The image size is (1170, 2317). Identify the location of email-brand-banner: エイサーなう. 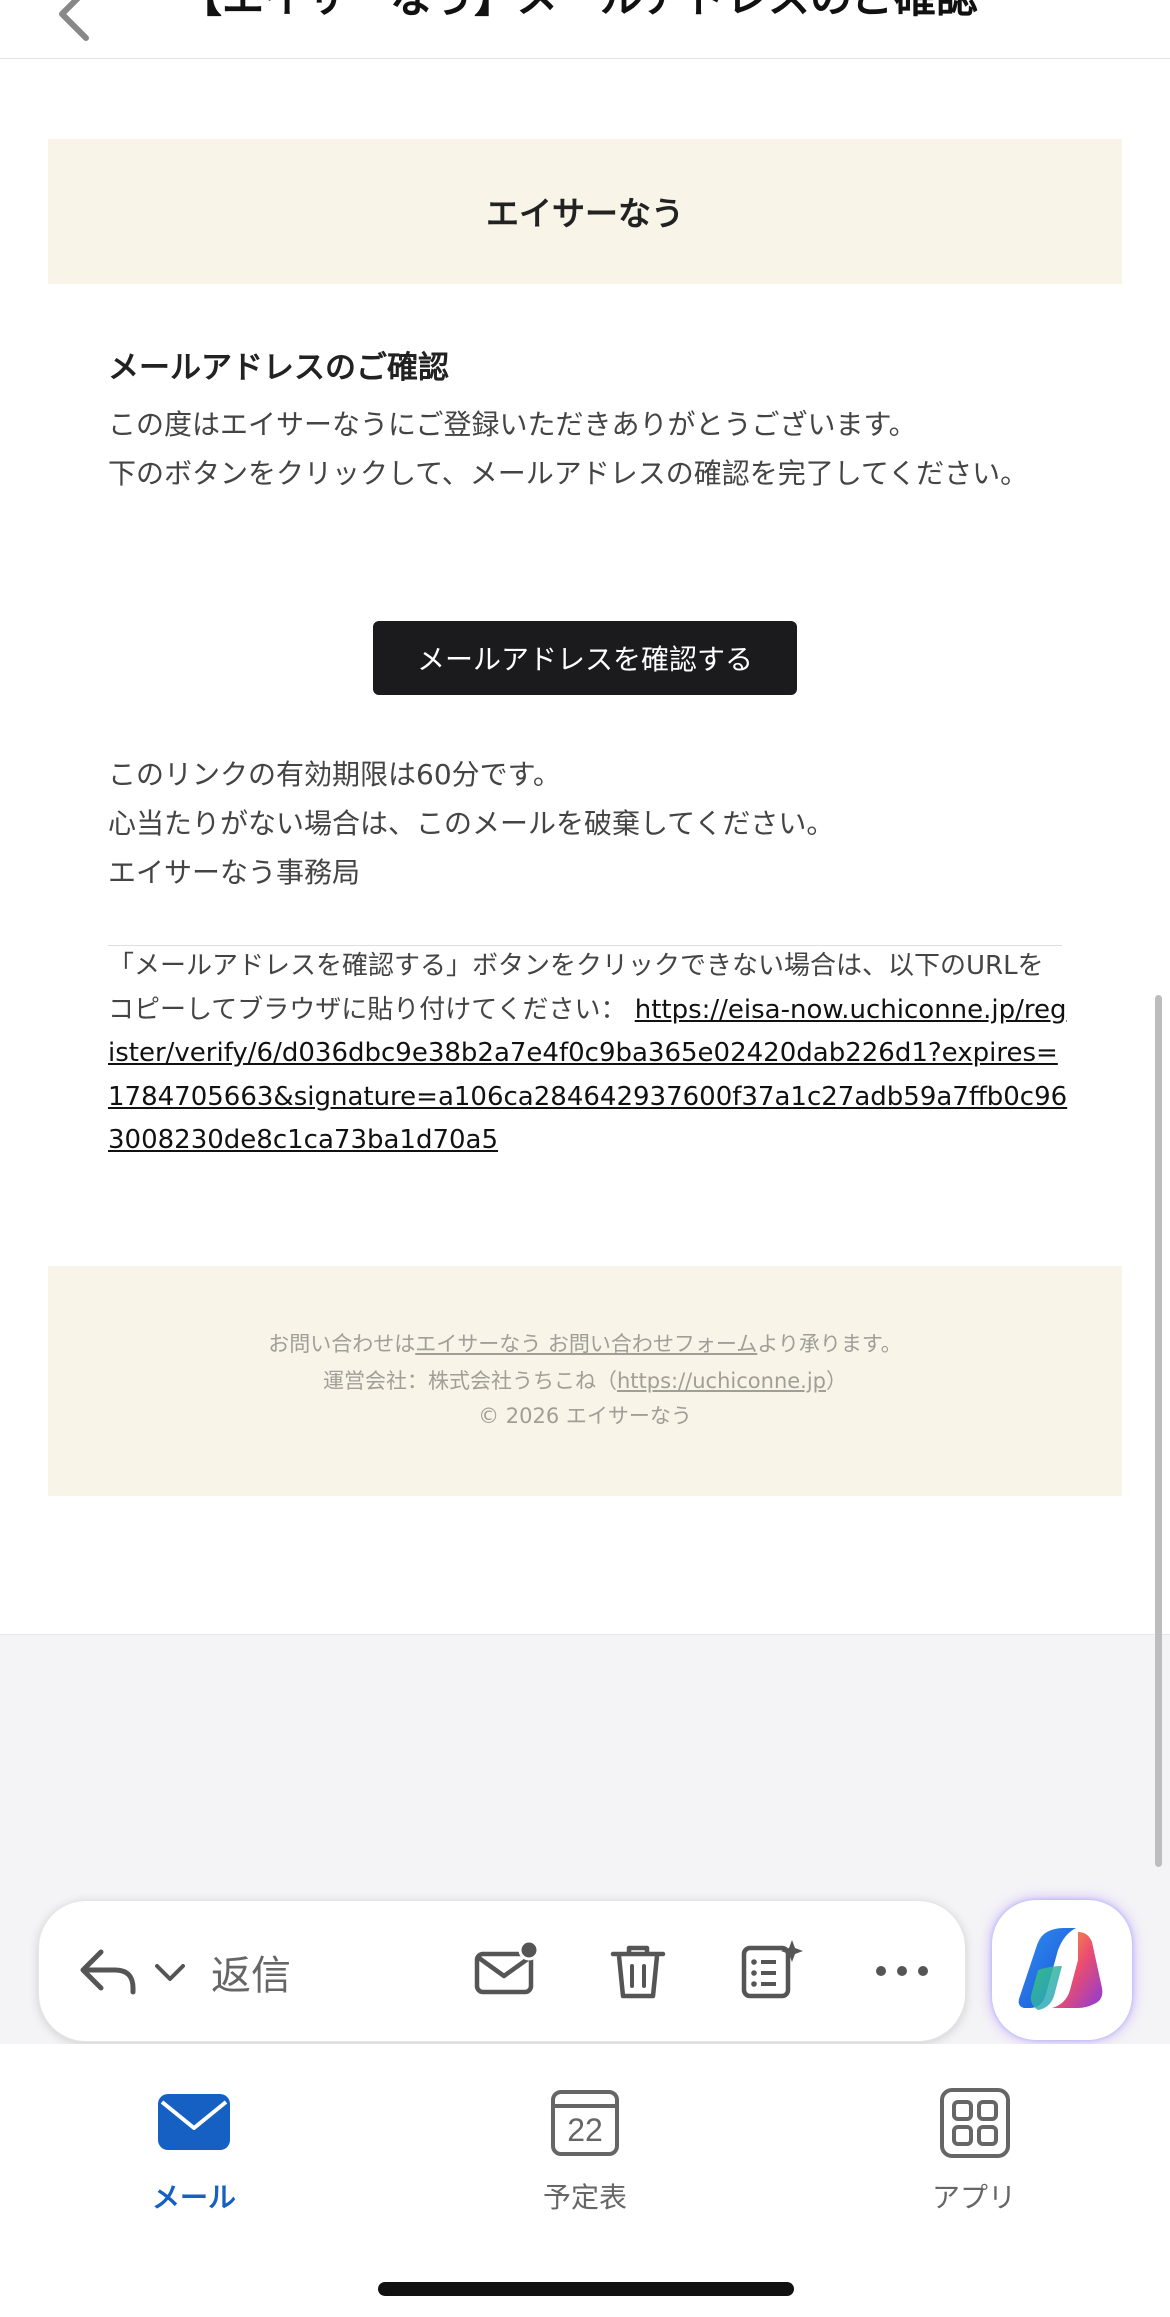
(585, 211).